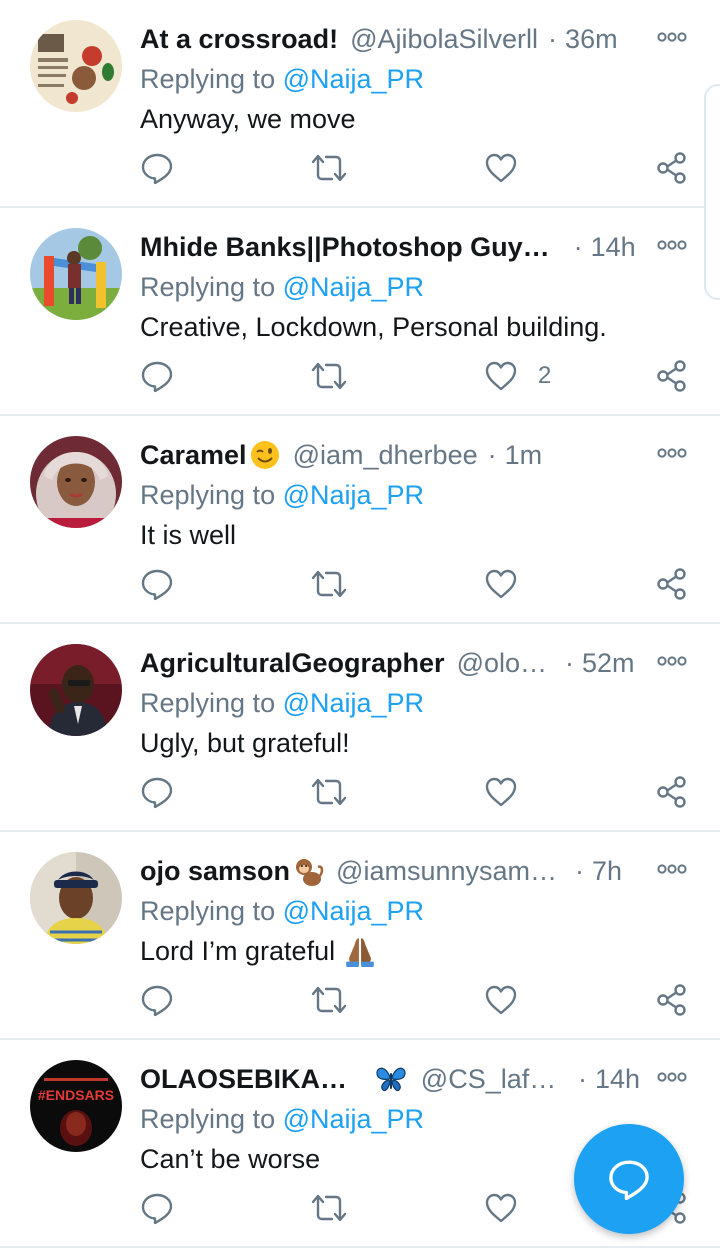  I want to click on side-drawer-handle, so click(712, 192).